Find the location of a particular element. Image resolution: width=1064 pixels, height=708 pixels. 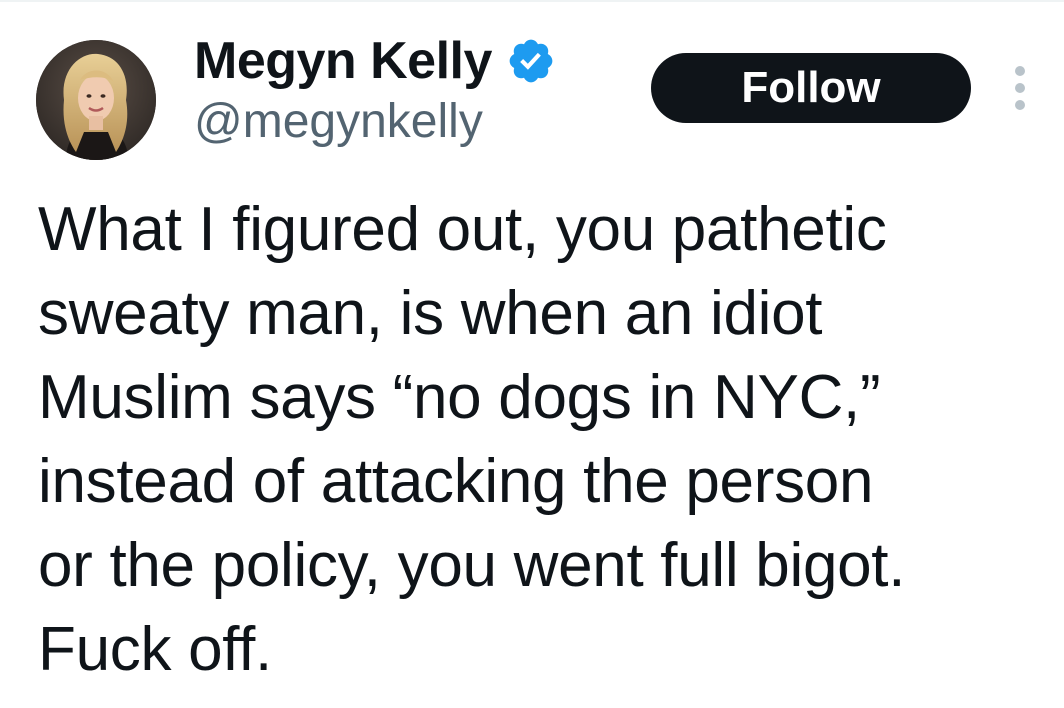

avatar is located at coordinates (96, 100).